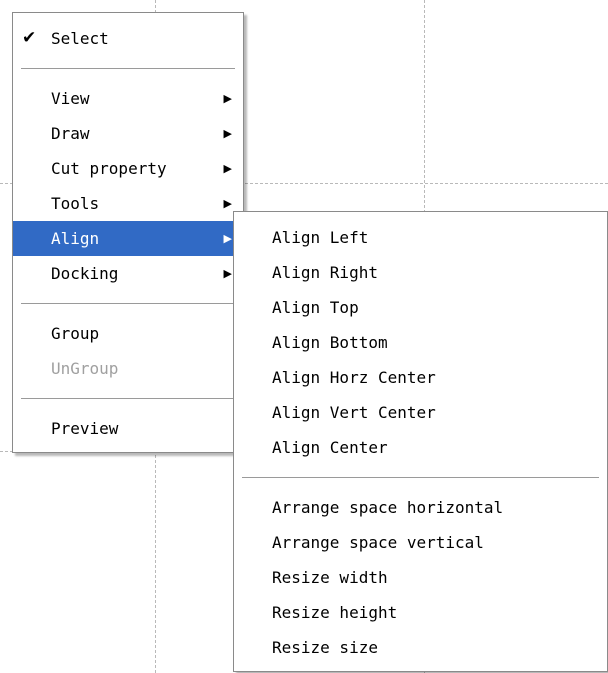 This screenshot has width=608, height=673. I want to click on menu-item-label: Draw, so click(70, 133).